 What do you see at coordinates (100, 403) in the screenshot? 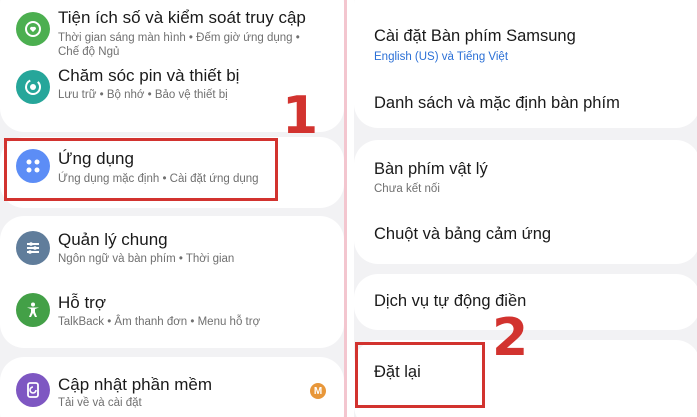
I see `item-subtitle: Tải về và cài đặt` at bounding box center [100, 403].